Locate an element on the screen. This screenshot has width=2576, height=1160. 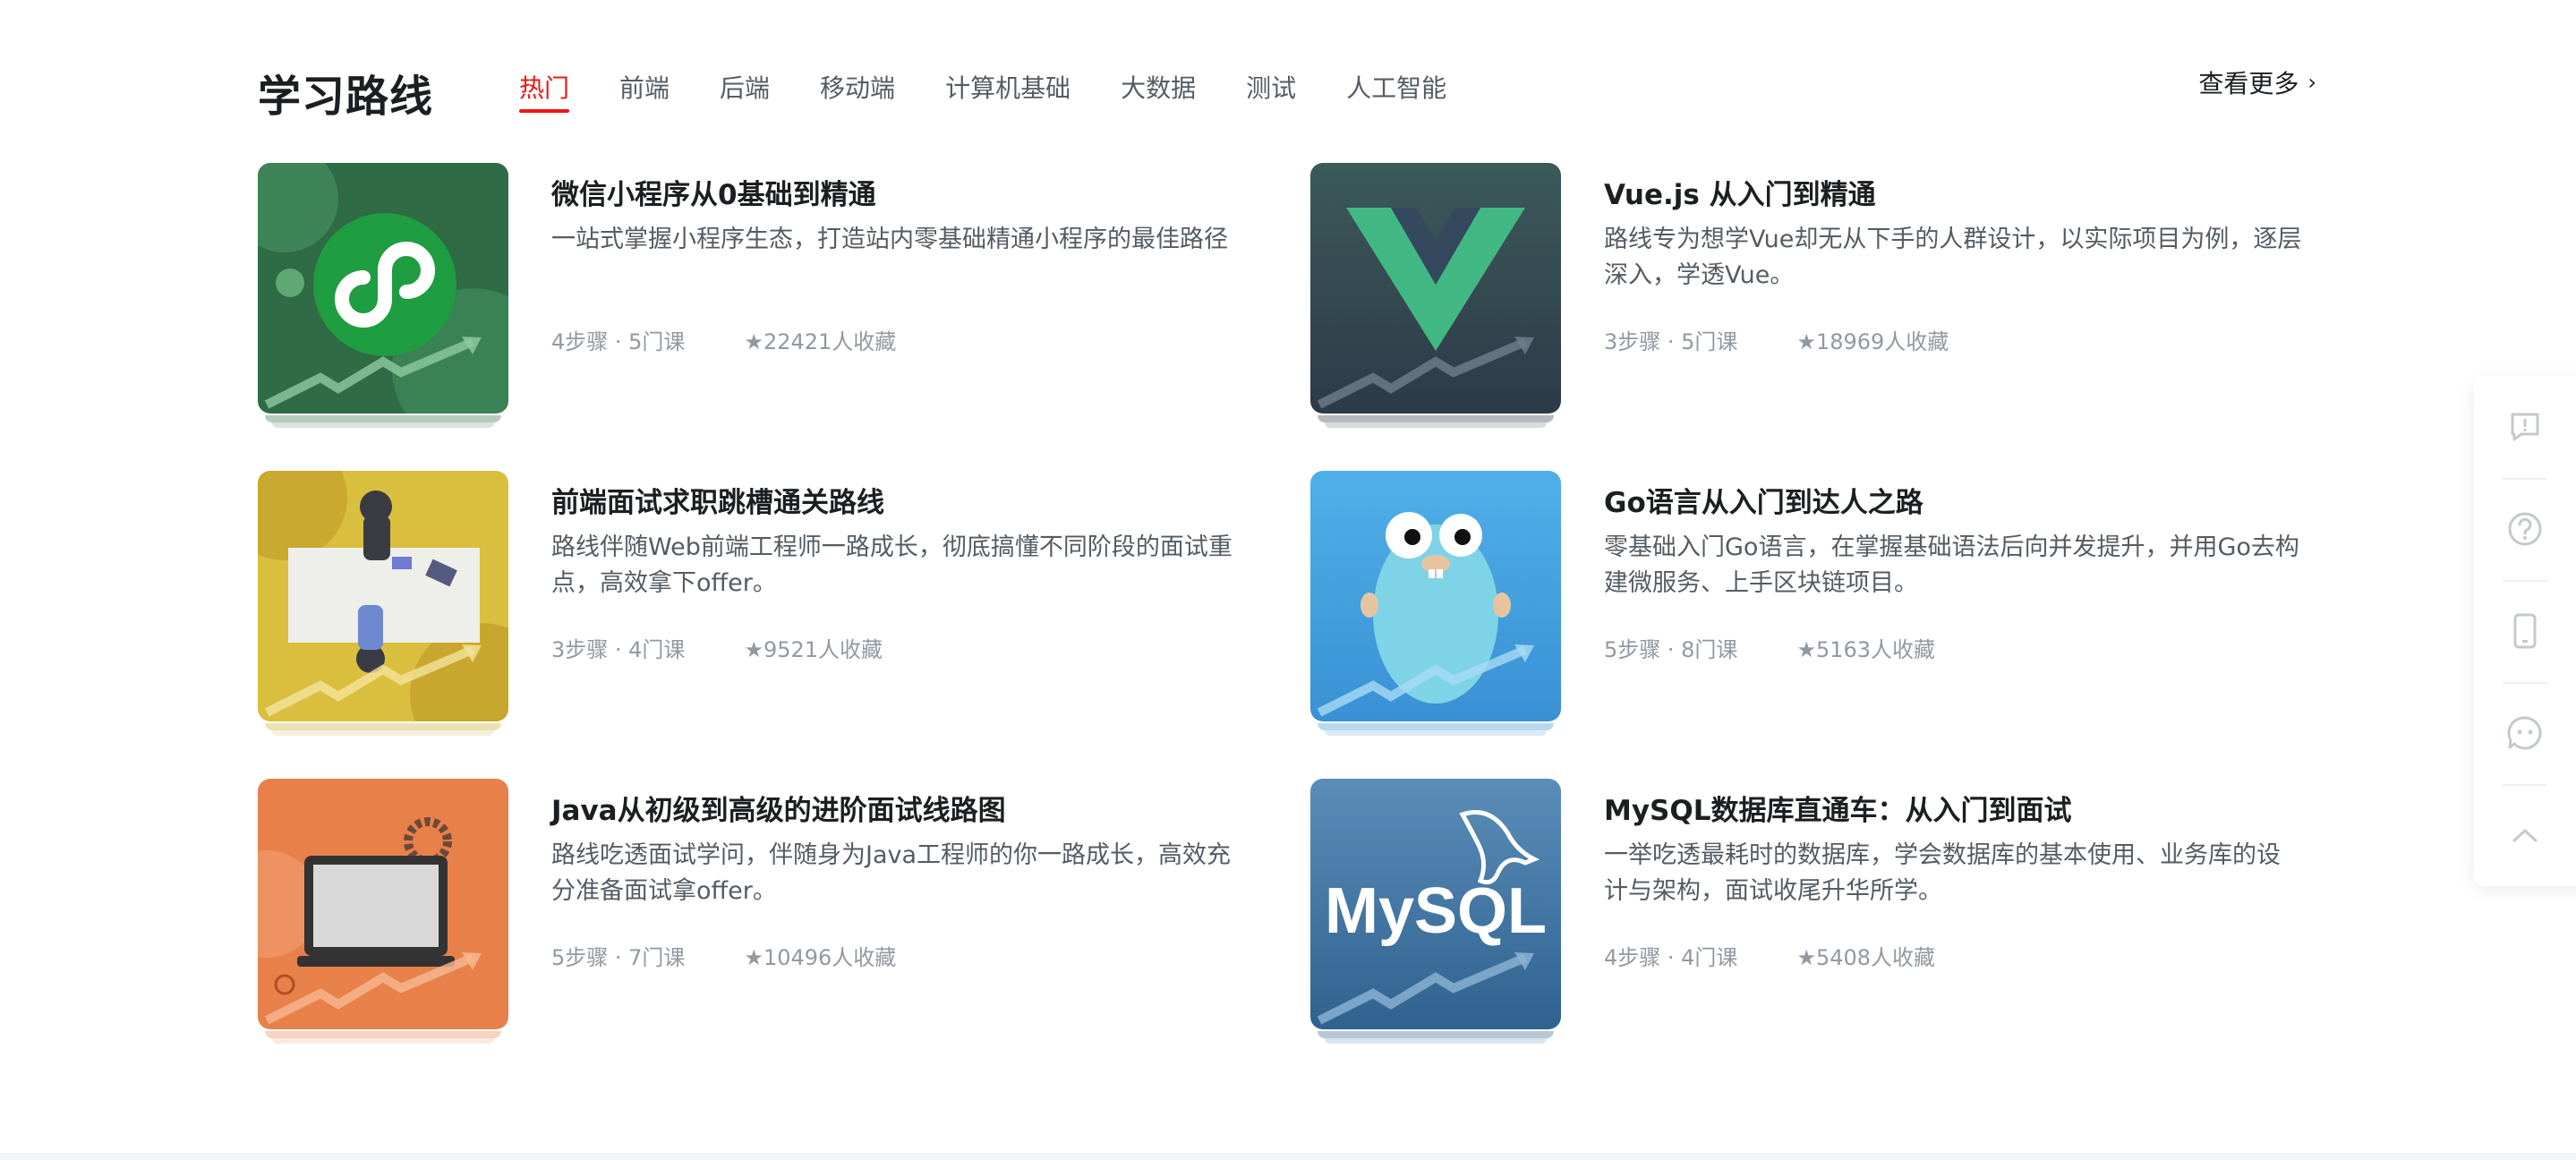
tab-testing: 测试 is located at coordinates (1271, 96).